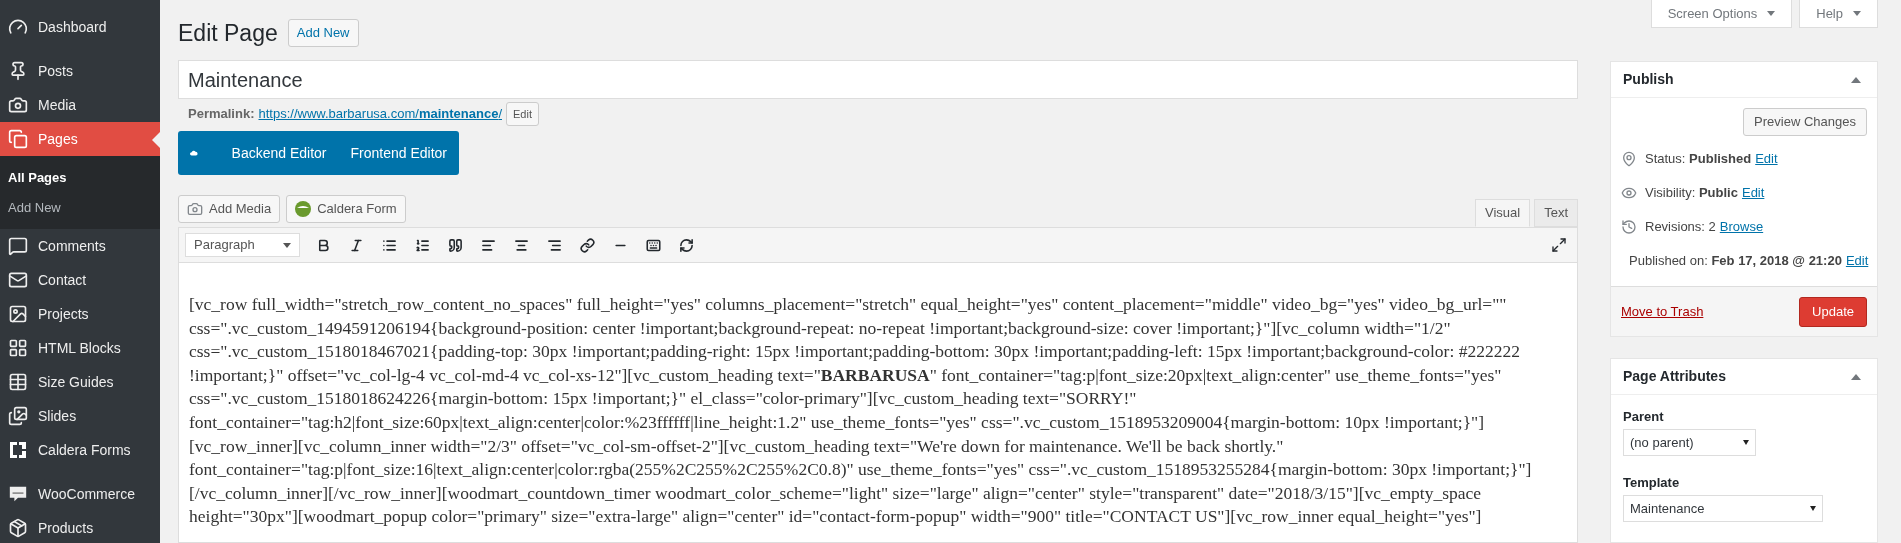 The image size is (1901, 543). Describe the element at coordinates (242, 245) in the screenshot. I see `format-select: Paragraph` at that location.